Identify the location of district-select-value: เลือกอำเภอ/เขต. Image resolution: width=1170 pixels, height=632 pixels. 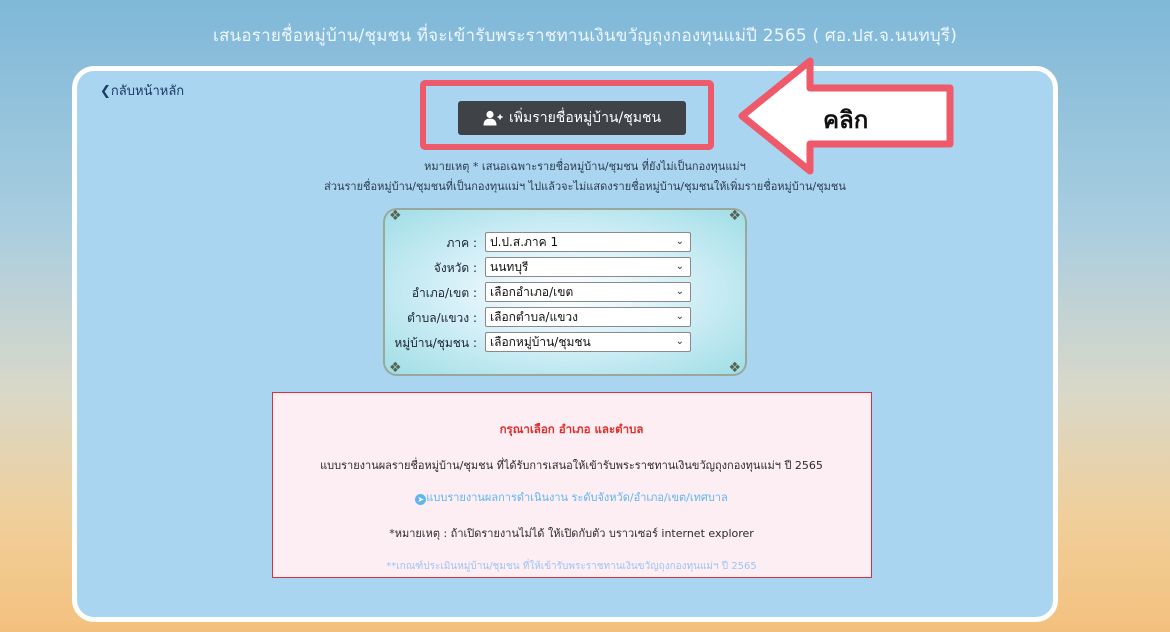
(532, 292).